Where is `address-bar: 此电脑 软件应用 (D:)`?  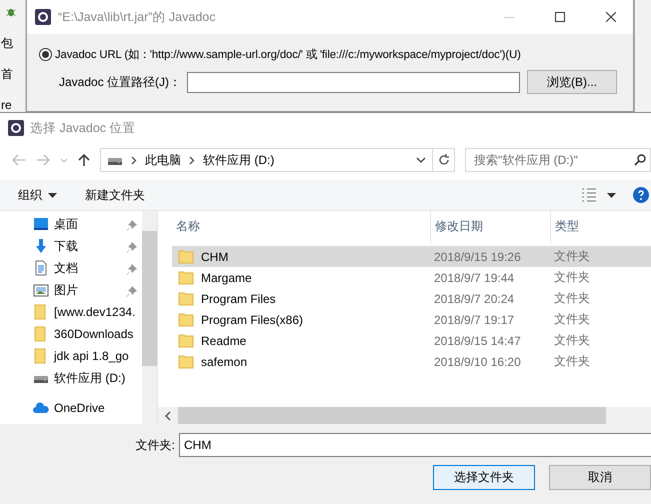 address-bar: 此电脑 软件应用 (D:) is located at coordinates (266, 160).